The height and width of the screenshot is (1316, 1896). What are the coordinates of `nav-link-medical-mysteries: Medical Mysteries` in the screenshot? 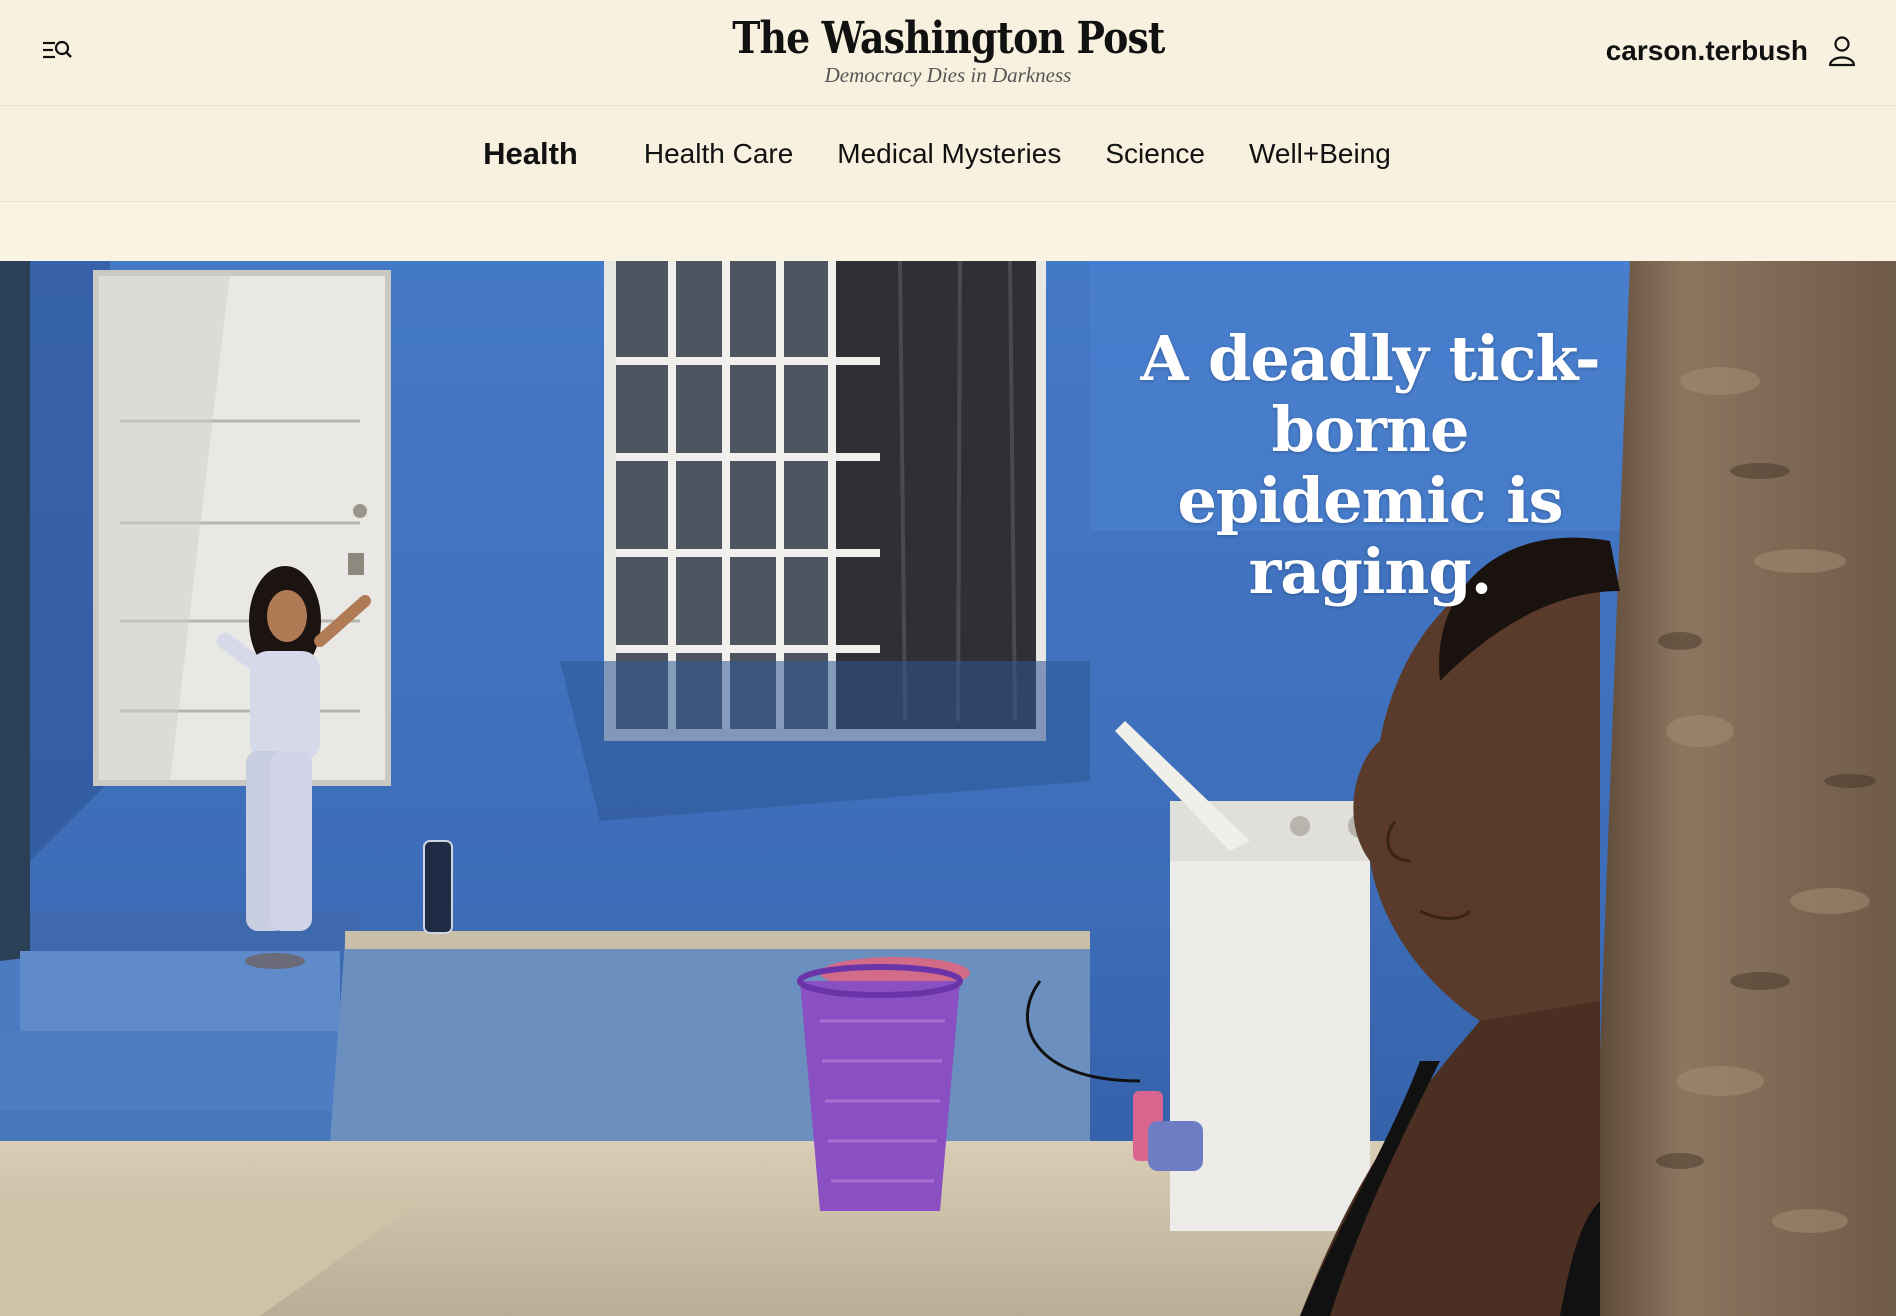 It's located at (949, 154).